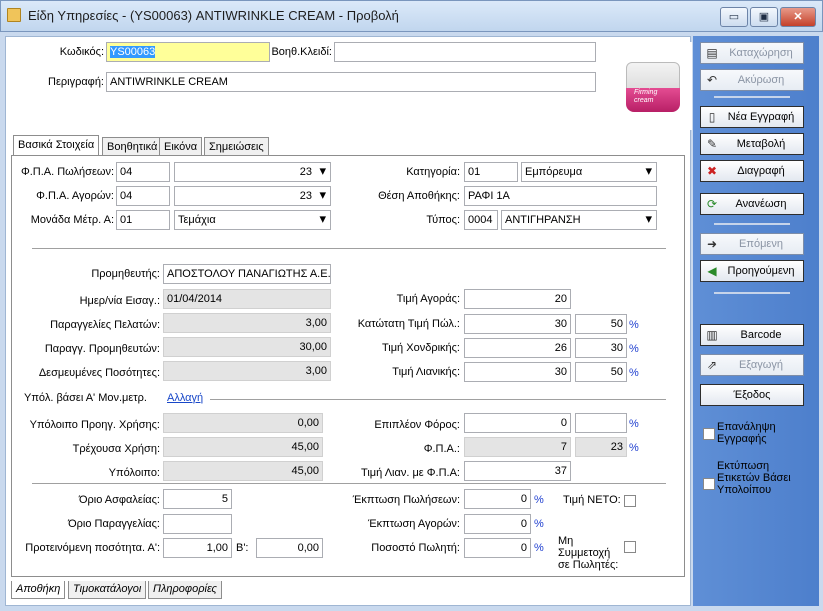 Image resolution: width=823 pixels, height=611 pixels. I want to click on vat-purchases-code: 04, so click(143, 196).